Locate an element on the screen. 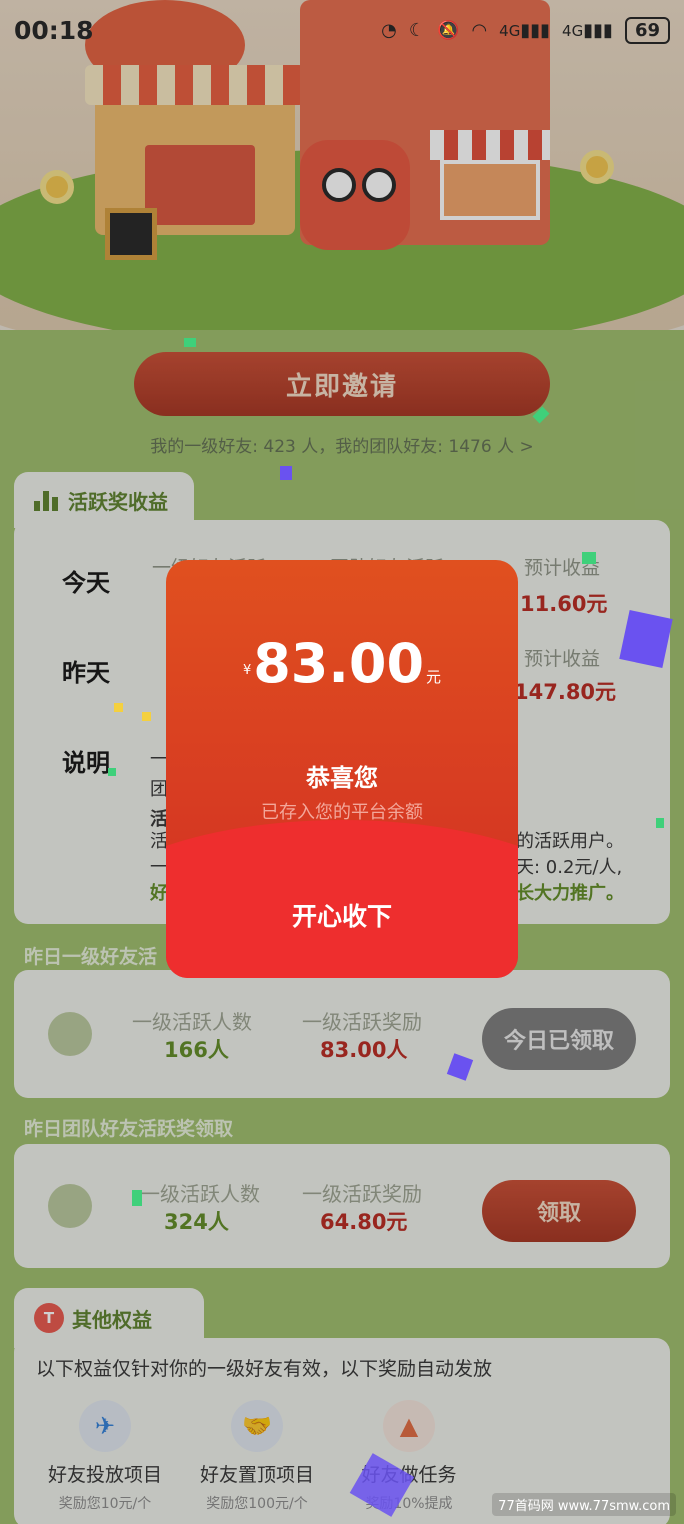 The height and width of the screenshot is (1524, 684). status-time: 00:18 is located at coordinates (54, 30).